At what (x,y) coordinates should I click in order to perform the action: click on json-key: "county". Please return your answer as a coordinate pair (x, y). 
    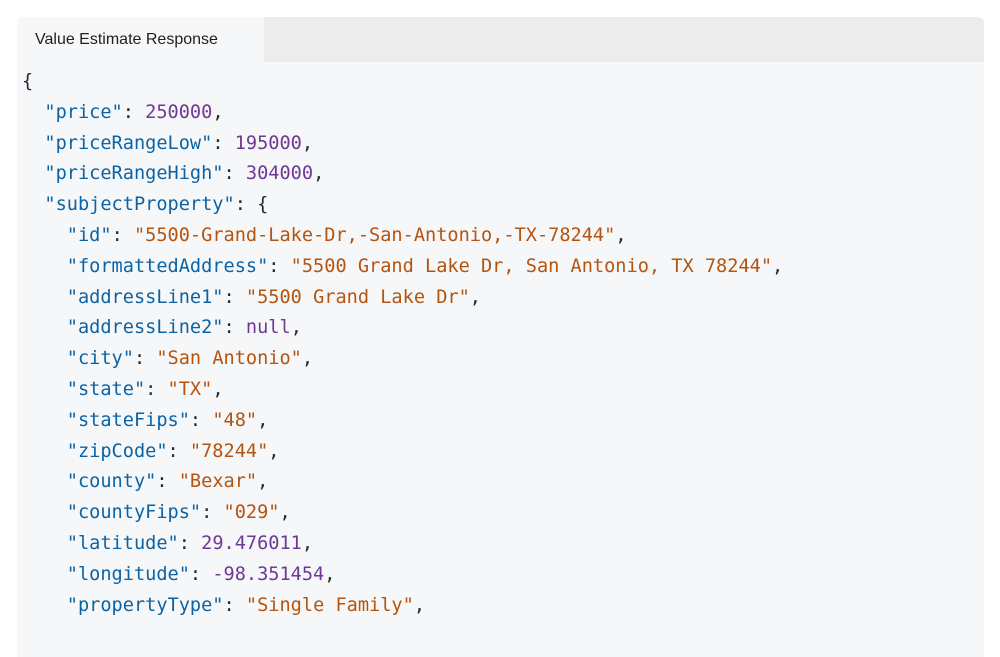
    Looking at the image, I should click on (111, 482).